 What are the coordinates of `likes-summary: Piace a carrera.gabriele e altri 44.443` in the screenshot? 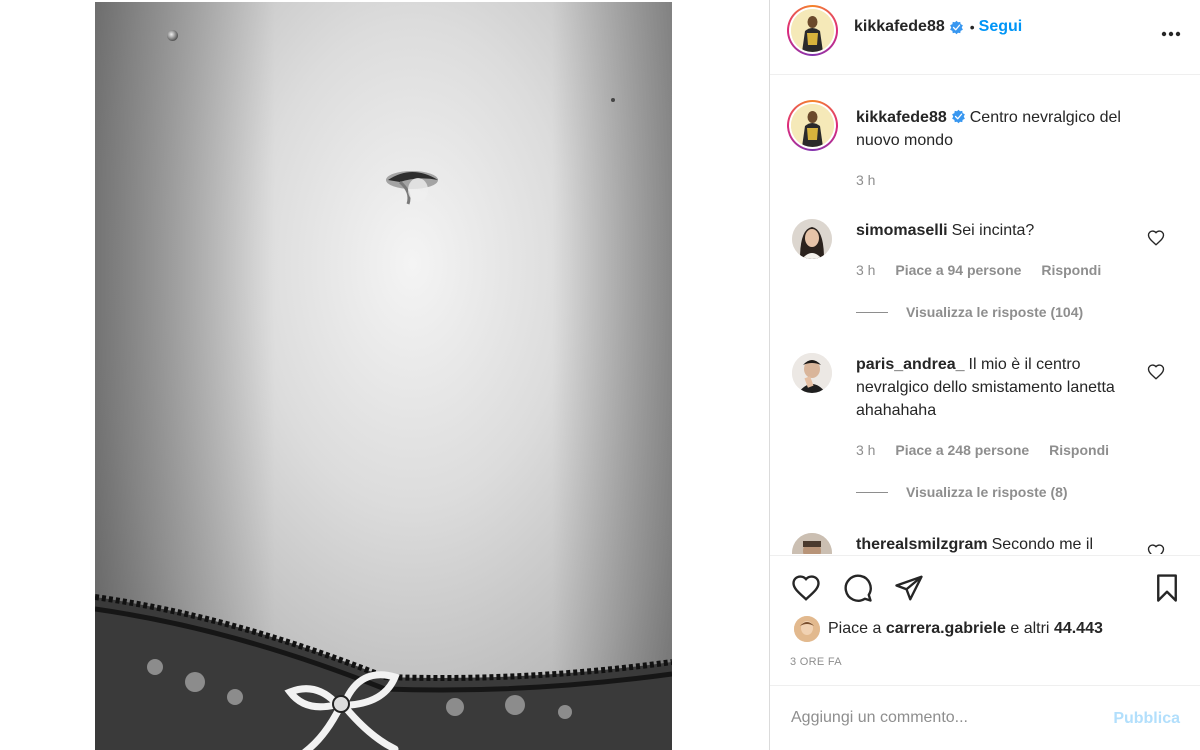 It's located at (948, 629).